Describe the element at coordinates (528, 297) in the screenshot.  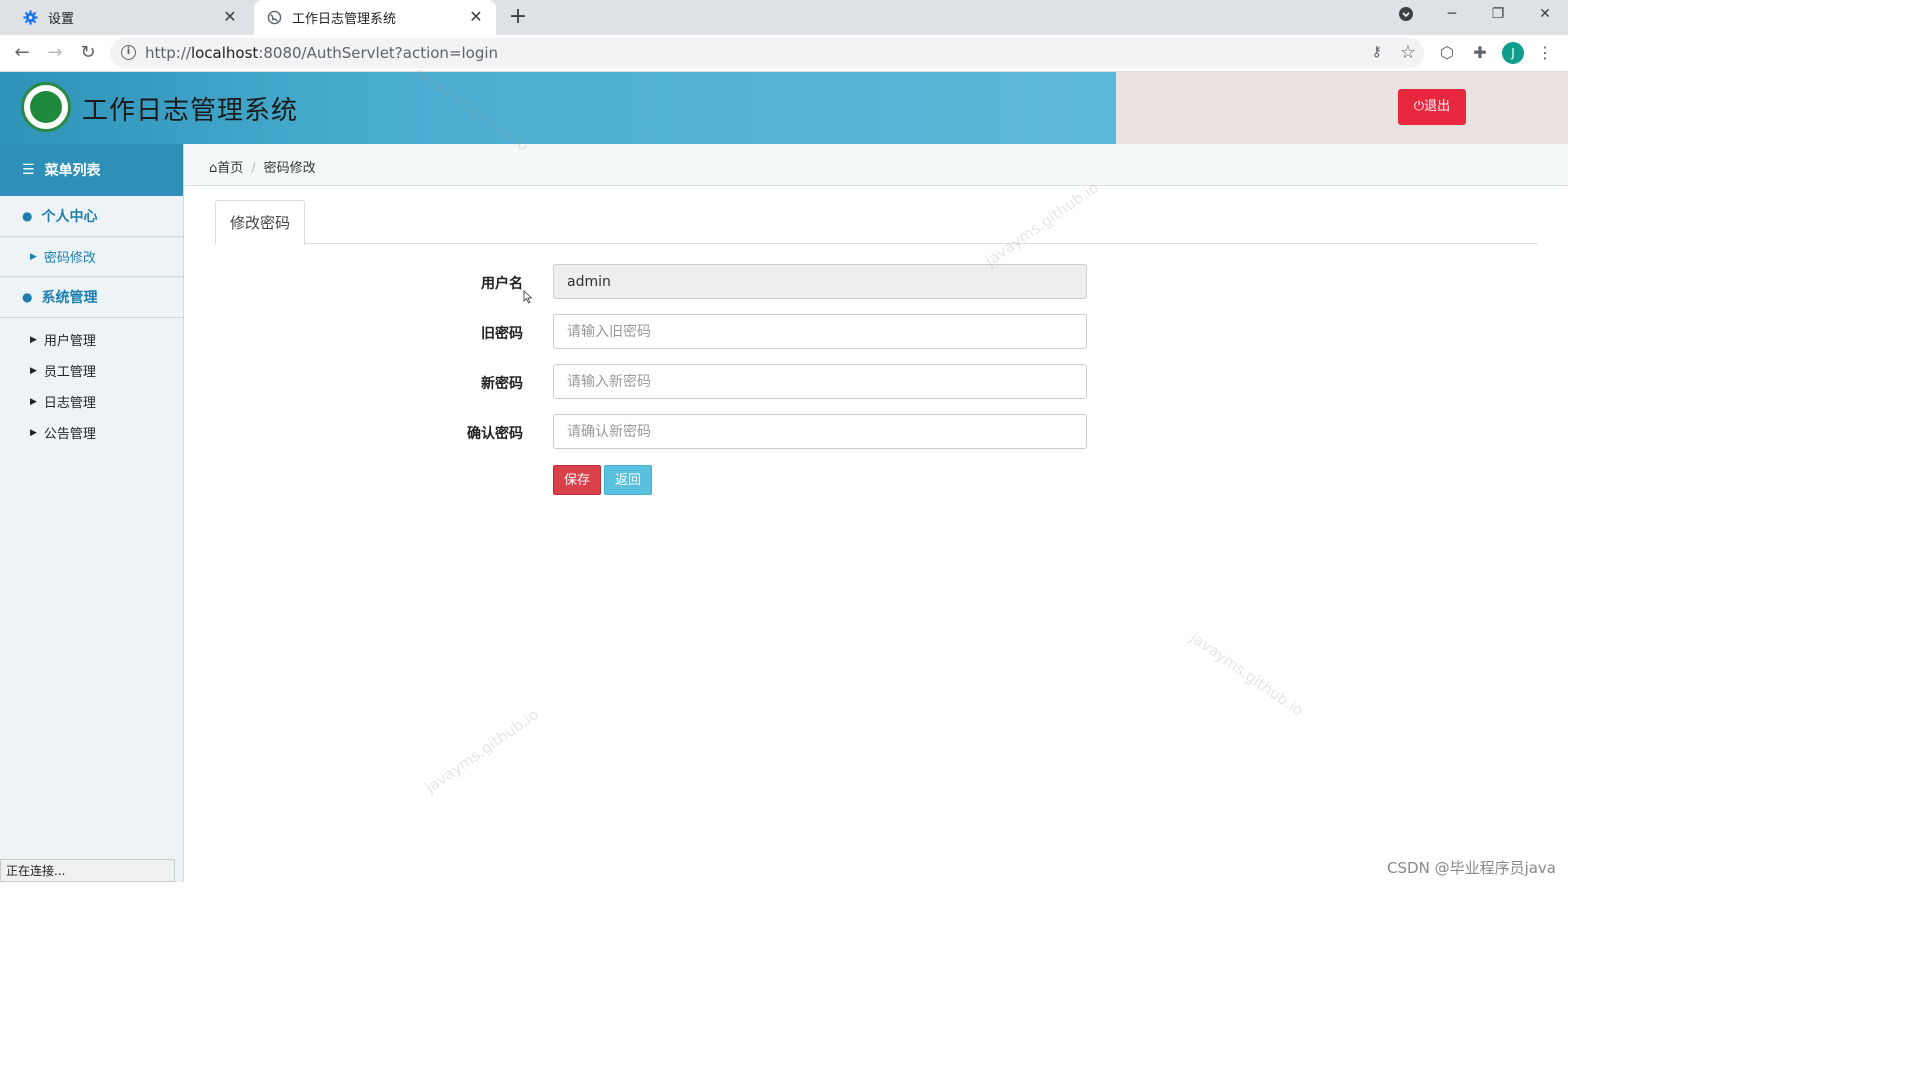
I see `mouse-cursor-icon` at that location.